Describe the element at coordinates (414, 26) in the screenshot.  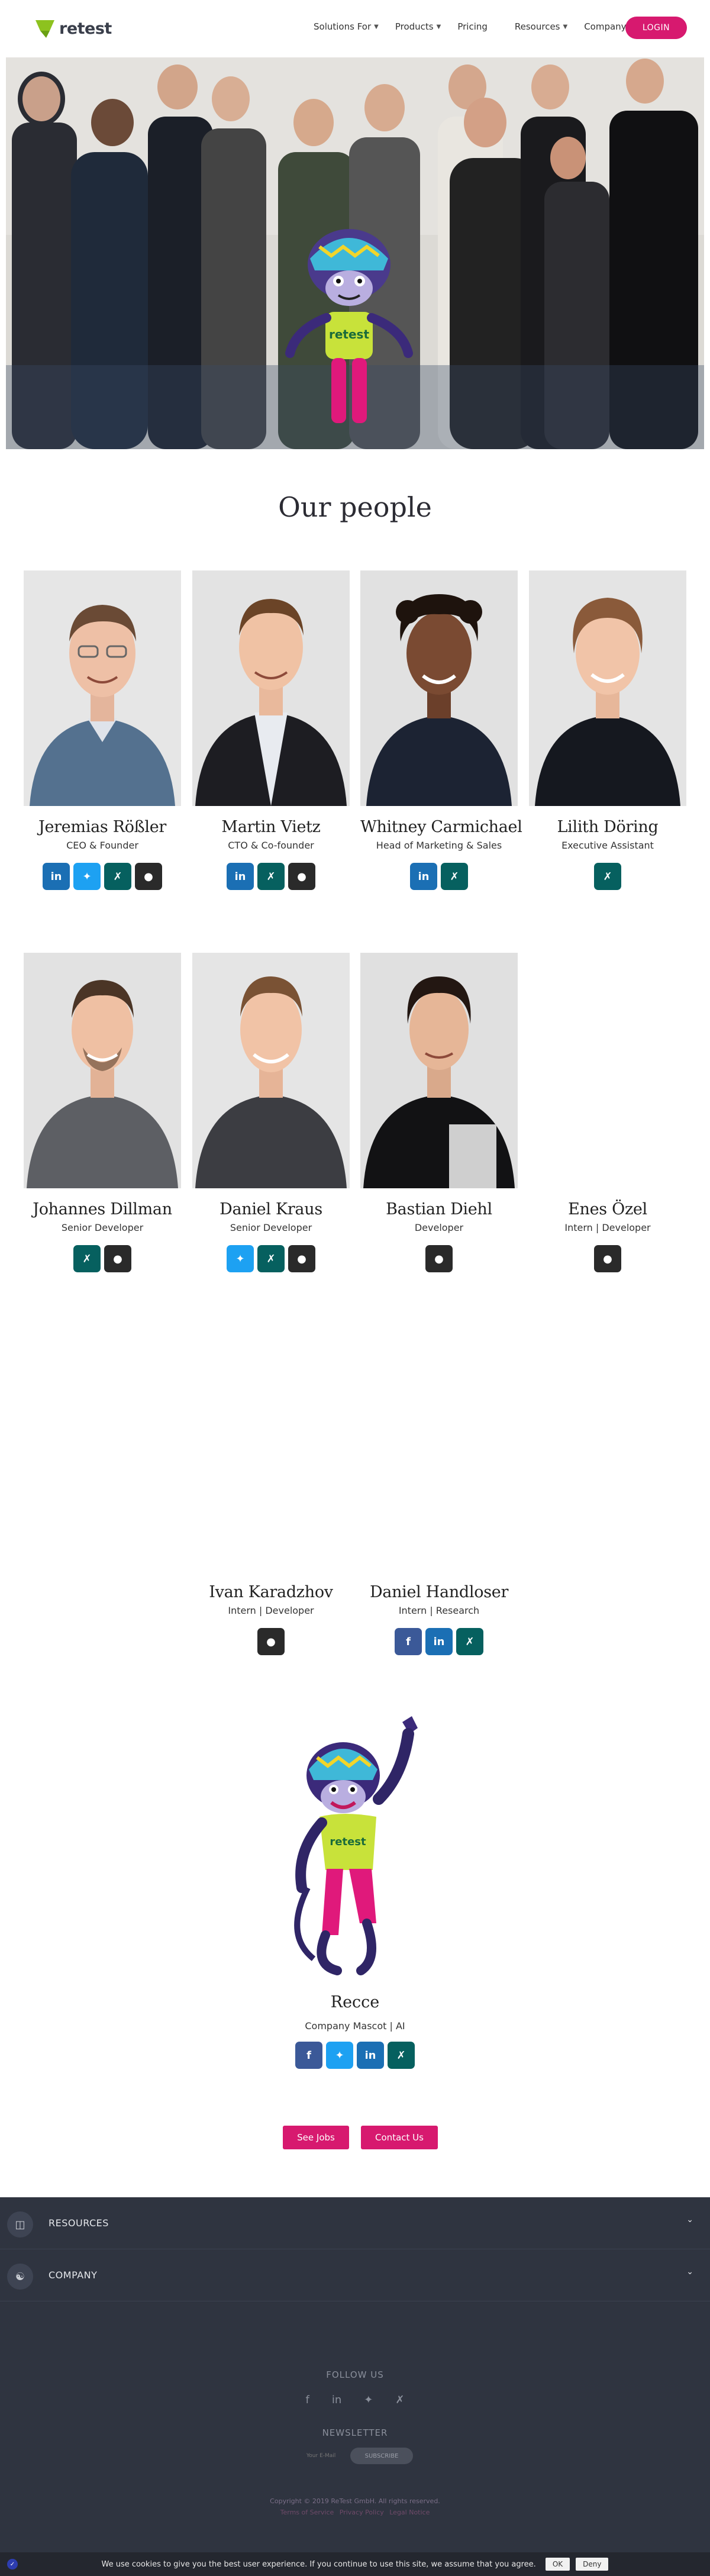
I see `nav-label: Products` at that location.